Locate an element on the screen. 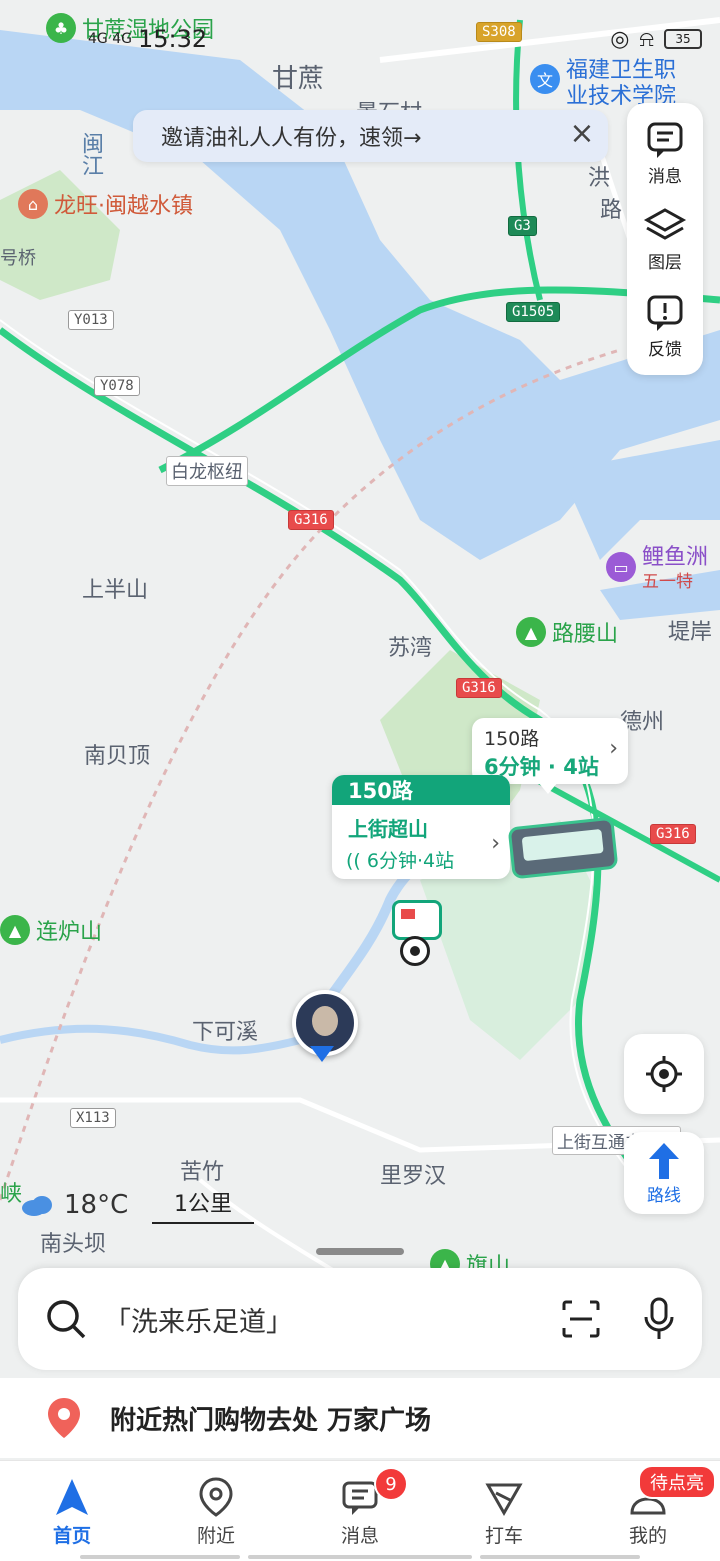 This screenshot has width=720, height=1561. nav-messages-label: 消息 is located at coordinates (359, 1535).